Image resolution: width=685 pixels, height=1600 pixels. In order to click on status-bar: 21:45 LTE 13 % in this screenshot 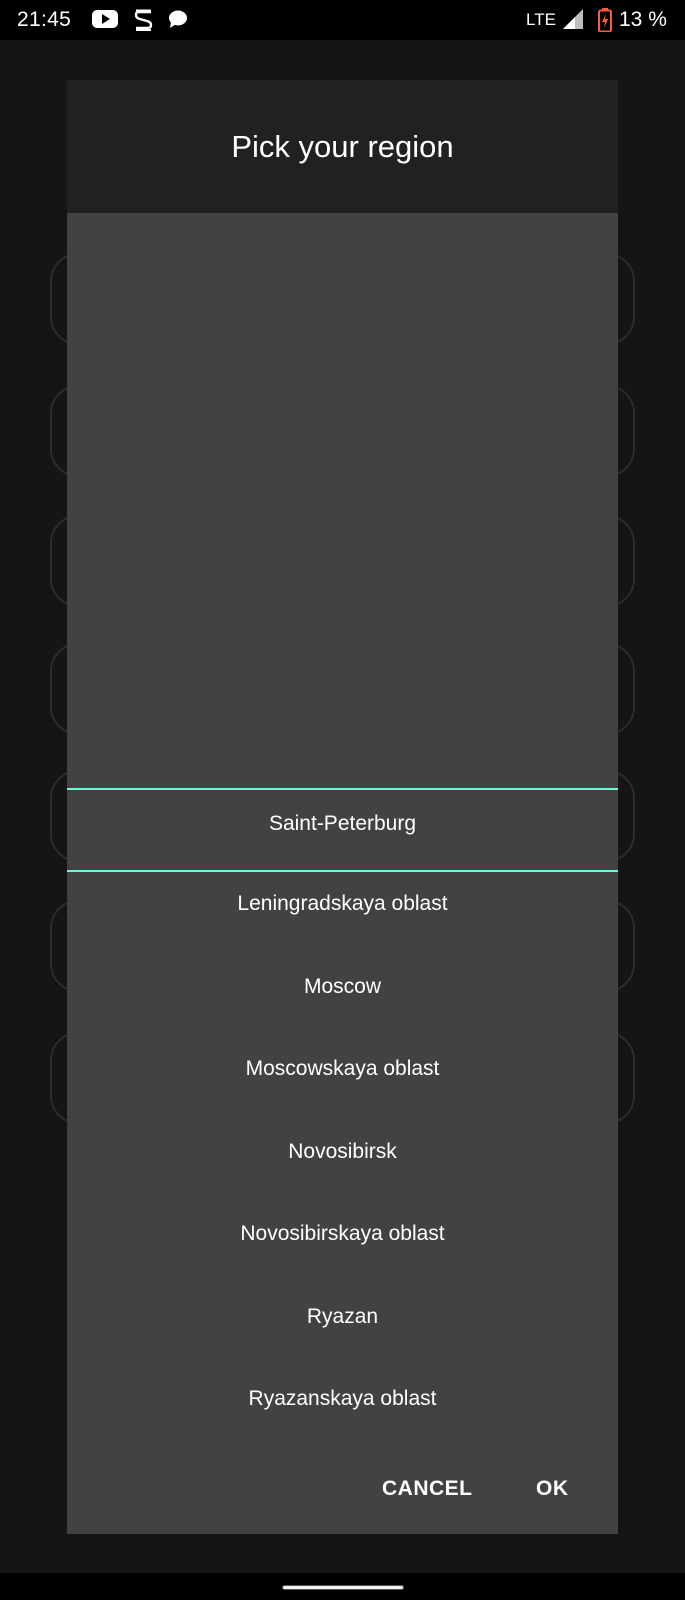, I will do `click(342, 20)`.